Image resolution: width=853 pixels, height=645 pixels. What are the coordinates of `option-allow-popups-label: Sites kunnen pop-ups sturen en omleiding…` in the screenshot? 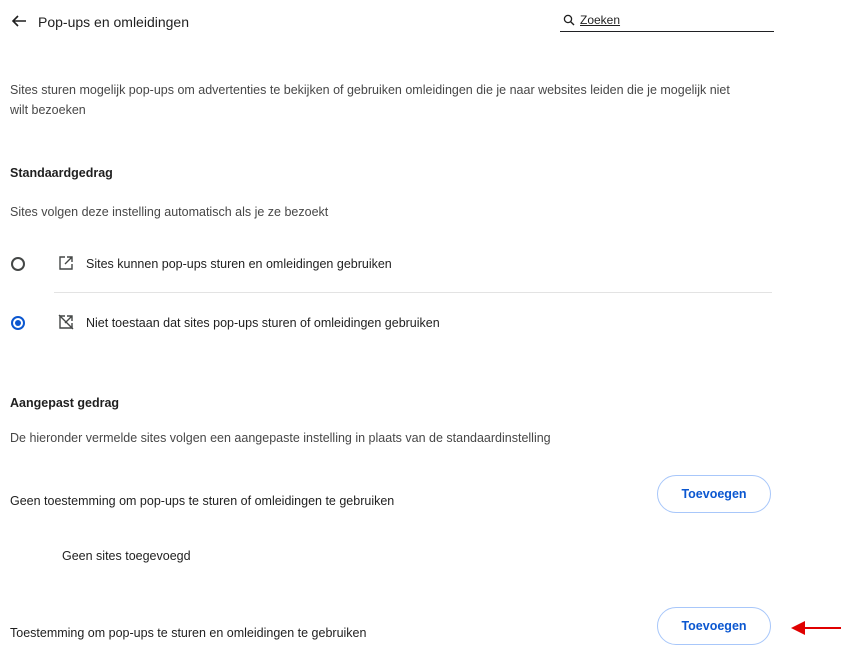 It's located at (239, 264).